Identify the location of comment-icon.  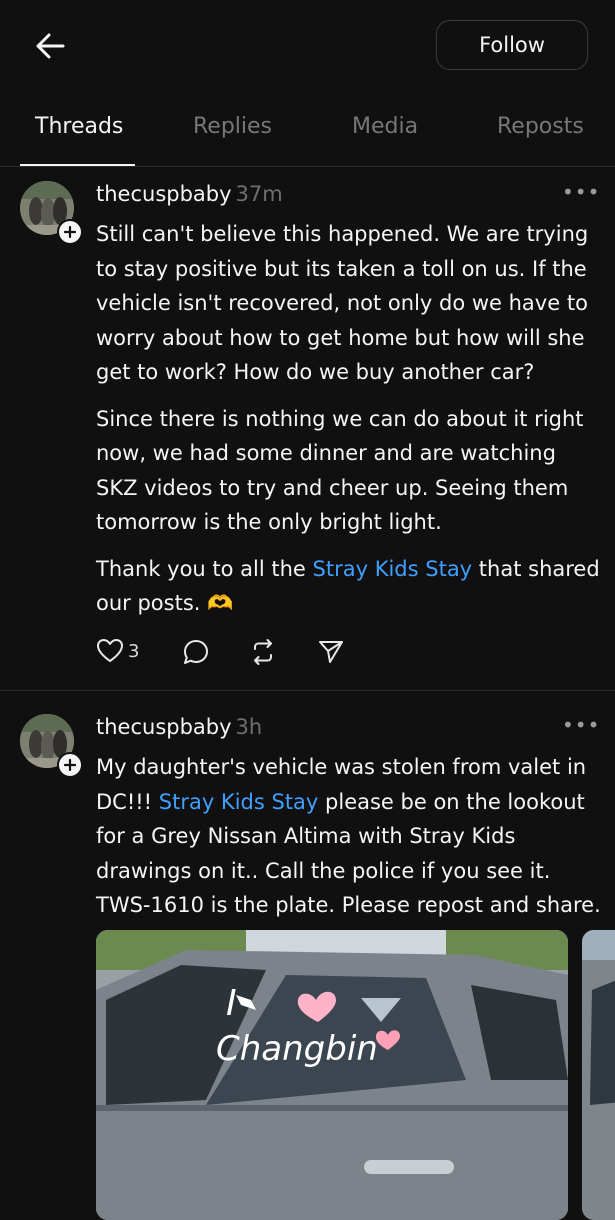
(196, 652).